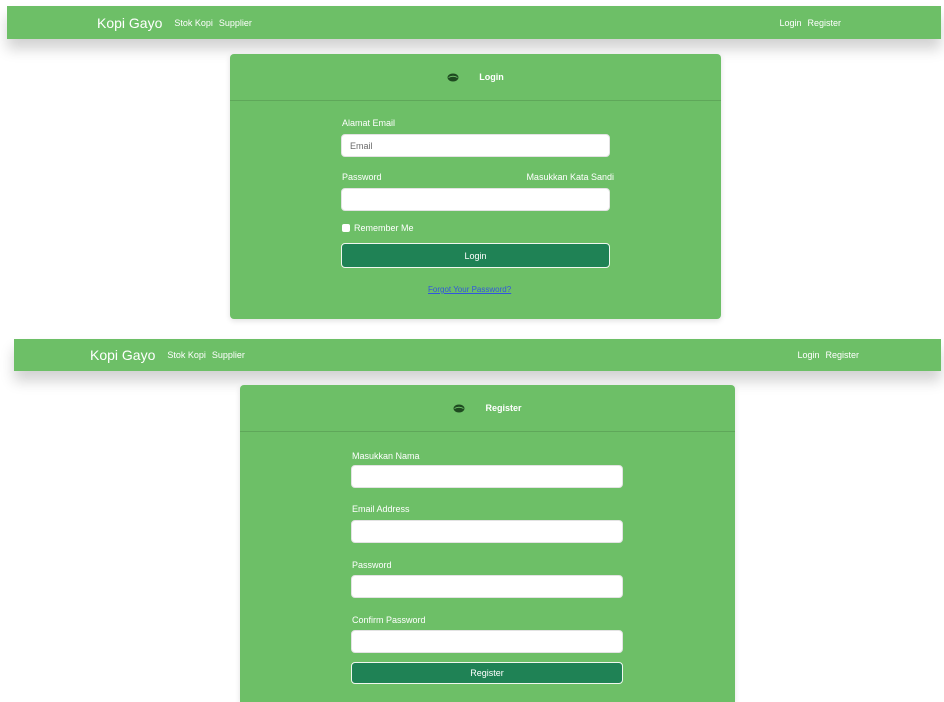 The width and height of the screenshot is (944, 702). Describe the element at coordinates (491, 77) in the screenshot. I see `login-title: Login` at that location.